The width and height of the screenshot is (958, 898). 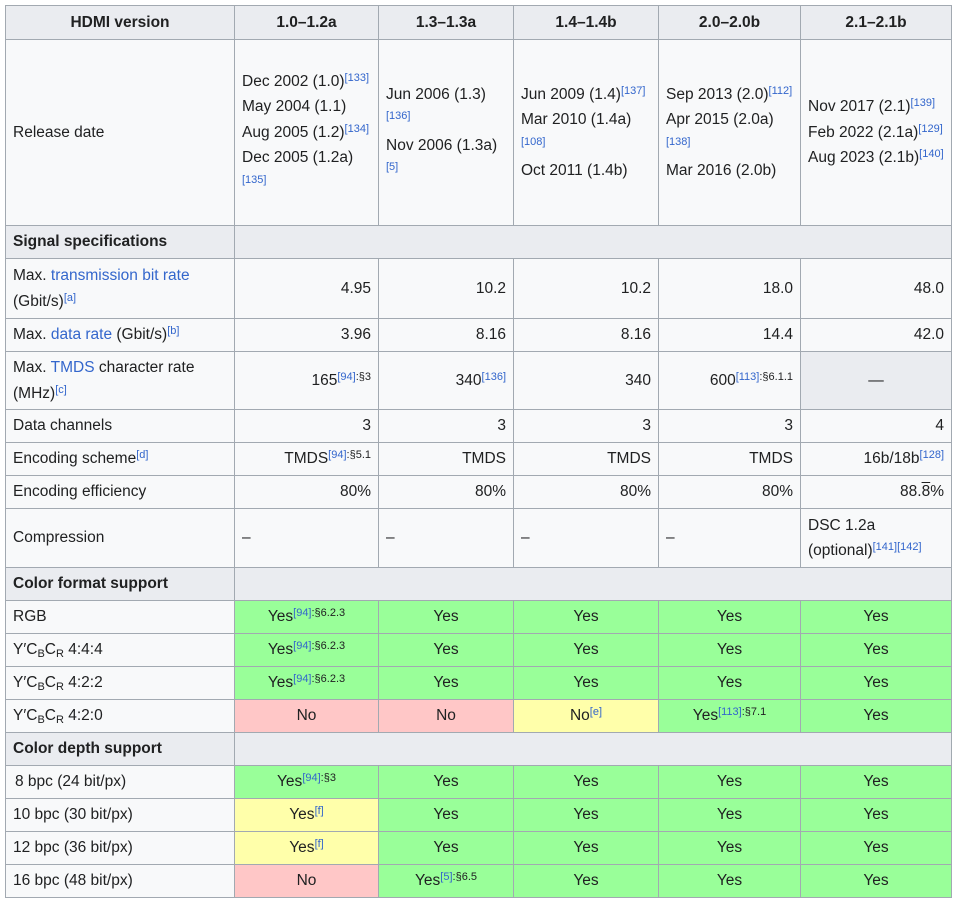 What do you see at coordinates (781, 91) in the screenshot?
I see `citation-link: [112]` at bounding box center [781, 91].